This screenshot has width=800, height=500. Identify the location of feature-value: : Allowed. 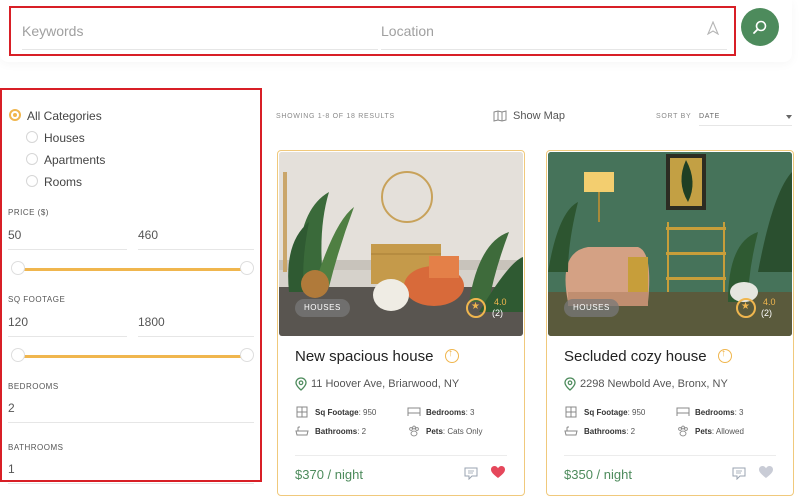
(727, 431).